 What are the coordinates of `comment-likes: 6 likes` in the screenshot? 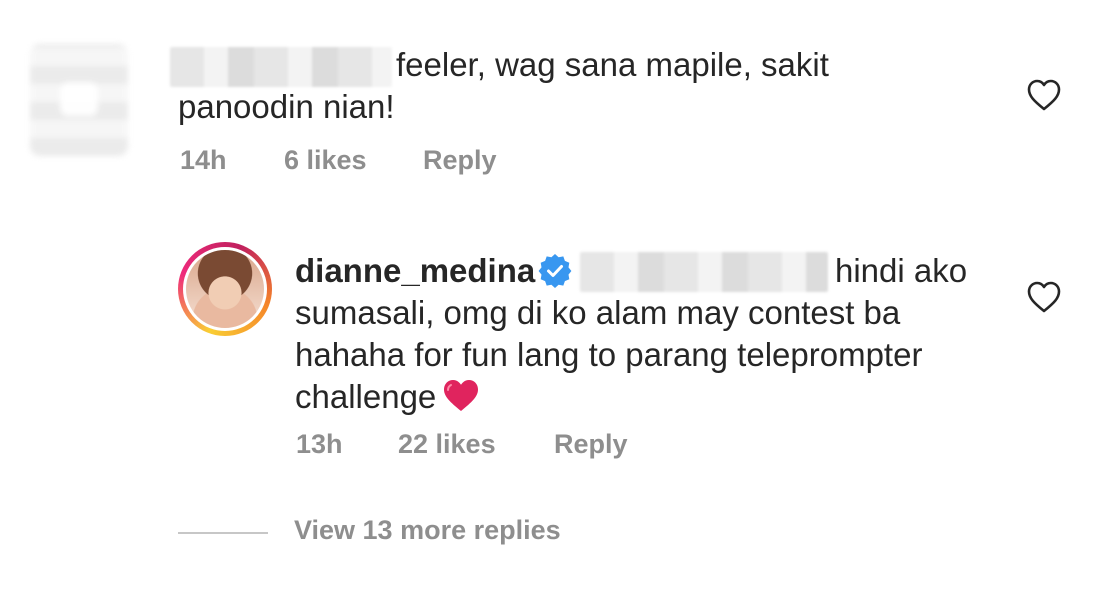 It's located at (325, 160).